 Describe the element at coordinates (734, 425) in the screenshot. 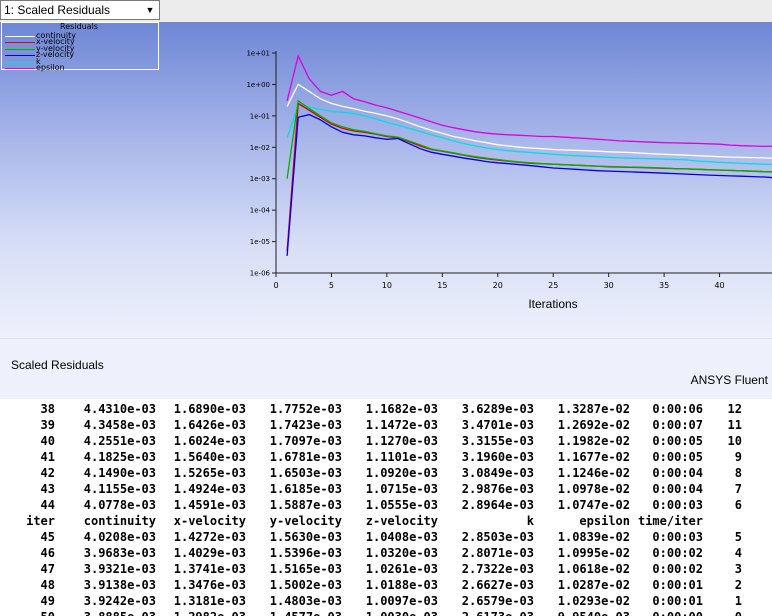

I see `console-cell: 11` at that location.